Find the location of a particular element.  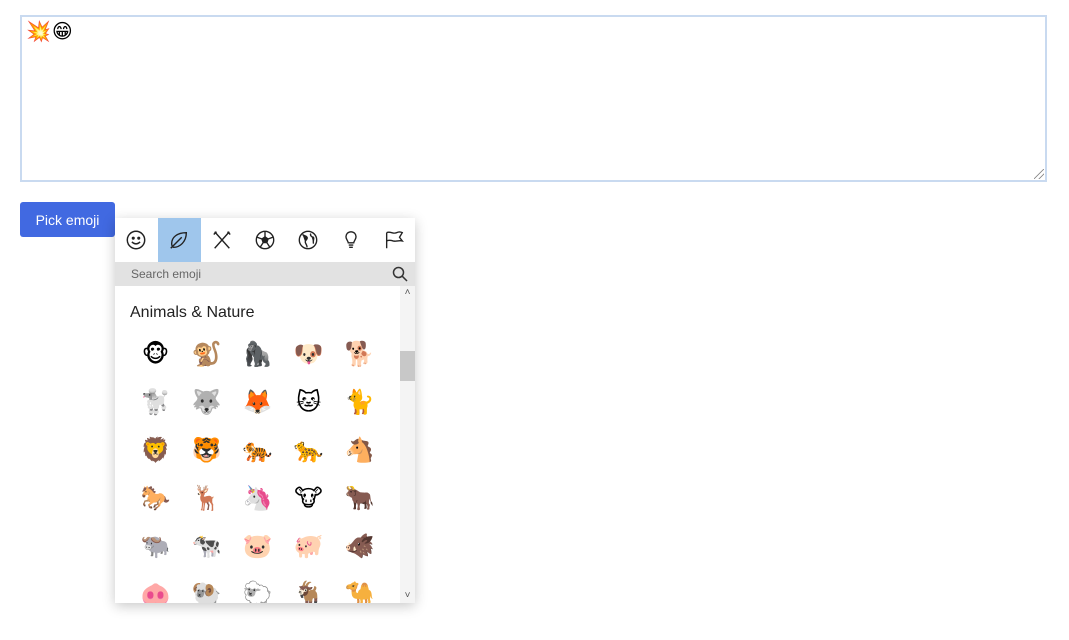

emoji-pig-nose: 🐽 is located at coordinates (155, 589).